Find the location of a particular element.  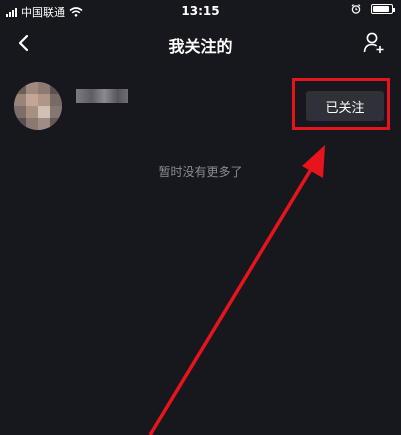

avatar is located at coordinates (38, 106).